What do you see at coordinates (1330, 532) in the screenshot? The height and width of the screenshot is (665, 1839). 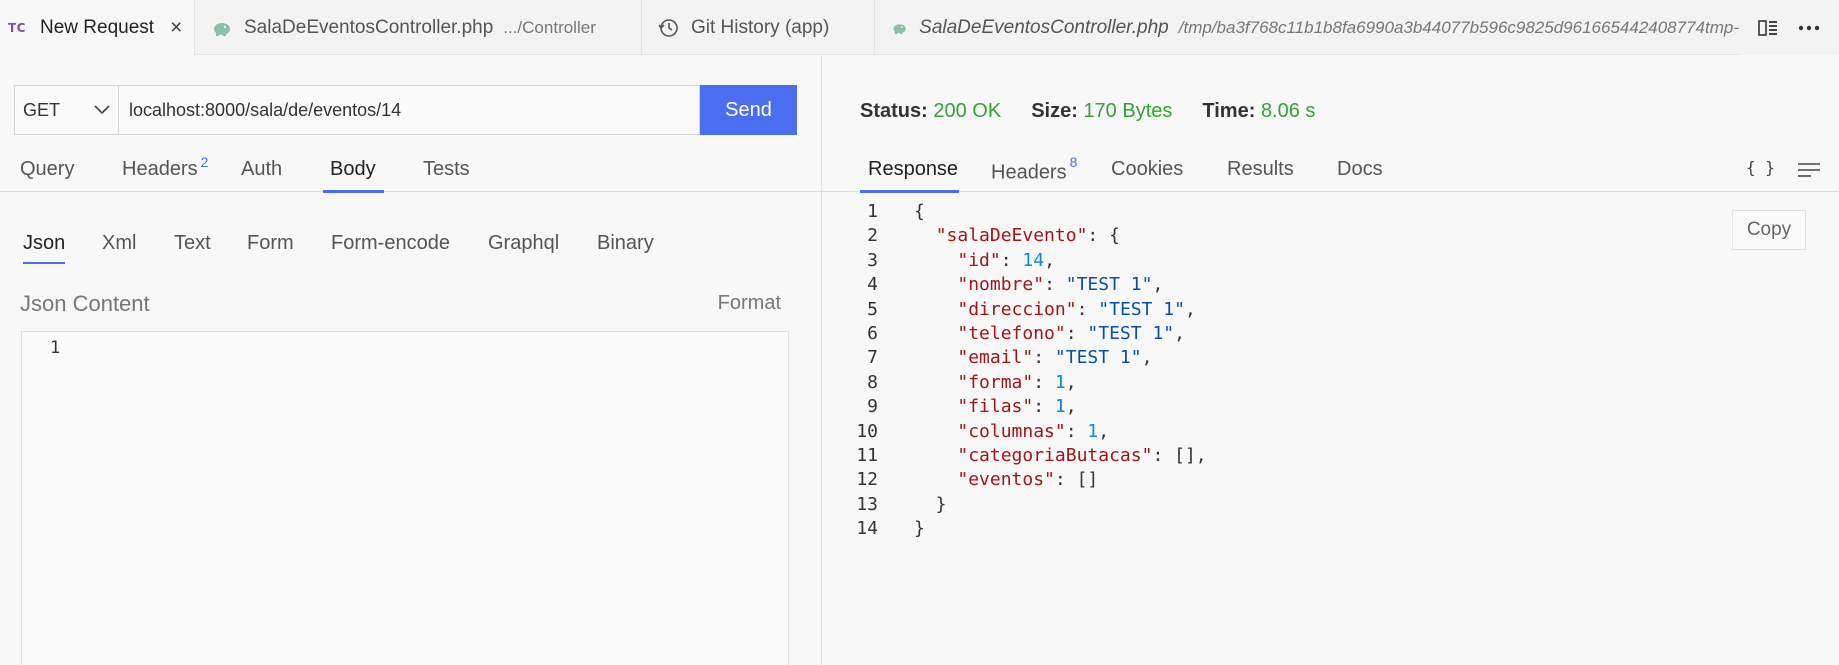 I see `code-line: 14}` at bounding box center [1330, 532].